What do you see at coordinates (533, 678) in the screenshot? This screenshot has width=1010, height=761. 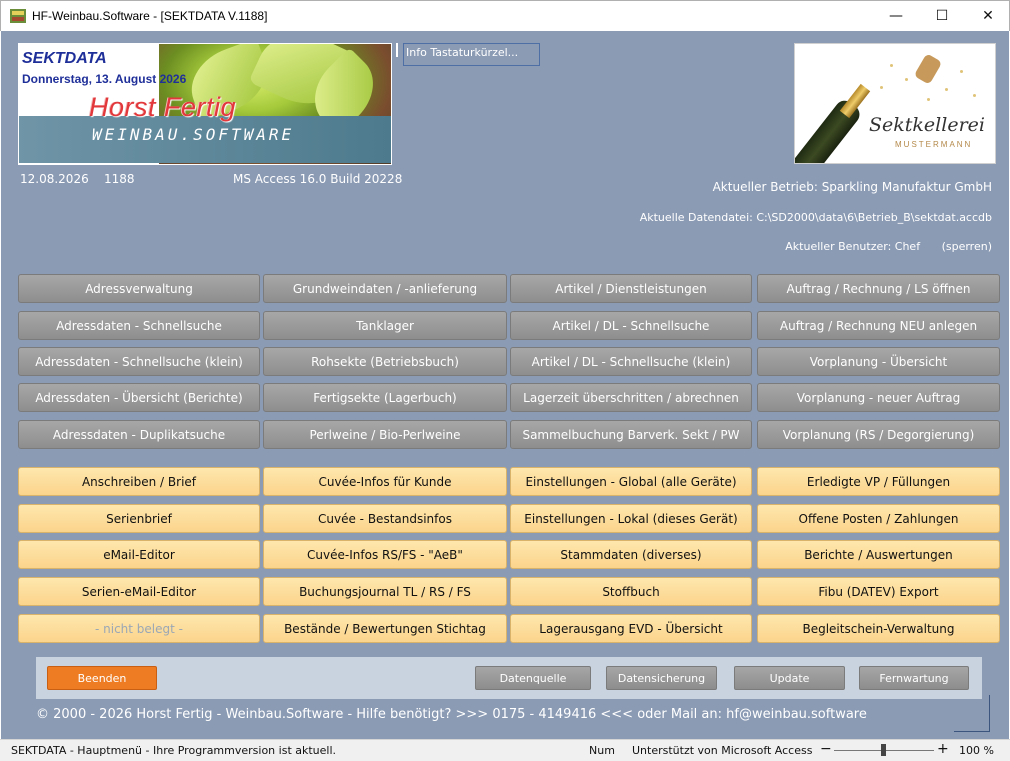 I see `datenquelle-button: Datenquelle` at bounding box center [533, 678].